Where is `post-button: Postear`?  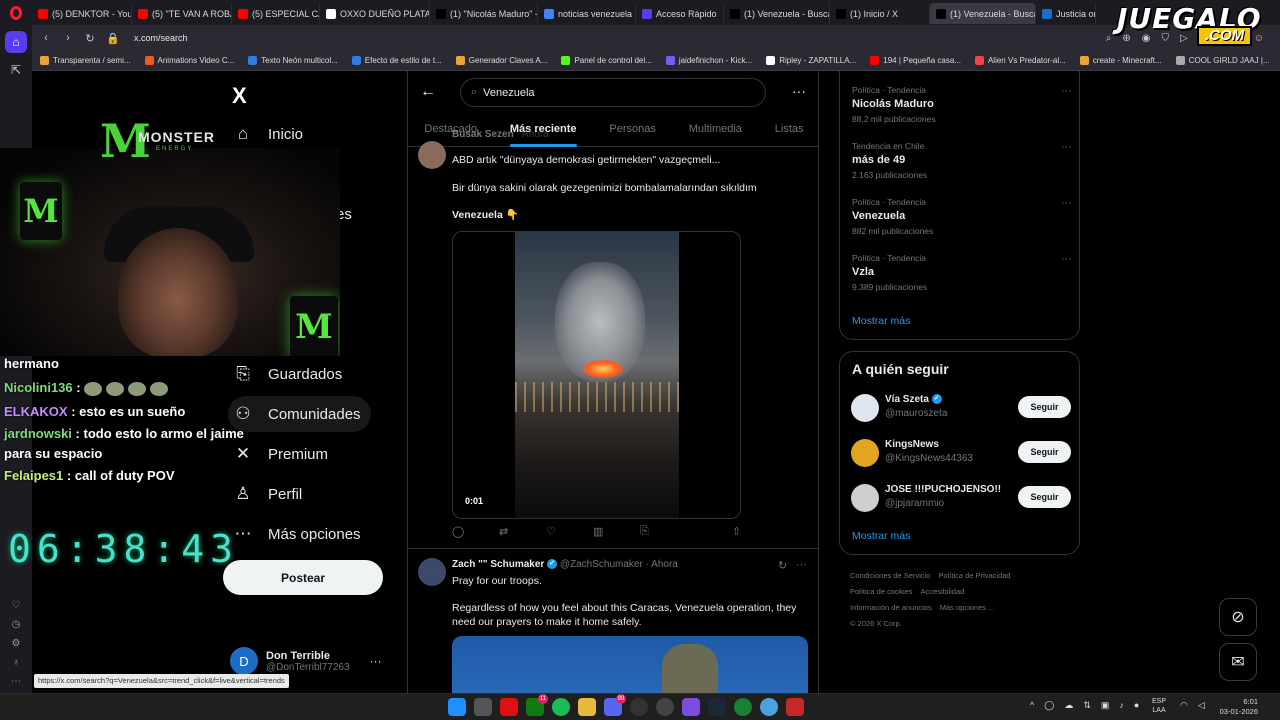
post-button: Postear is located at coordinates (303, 577).